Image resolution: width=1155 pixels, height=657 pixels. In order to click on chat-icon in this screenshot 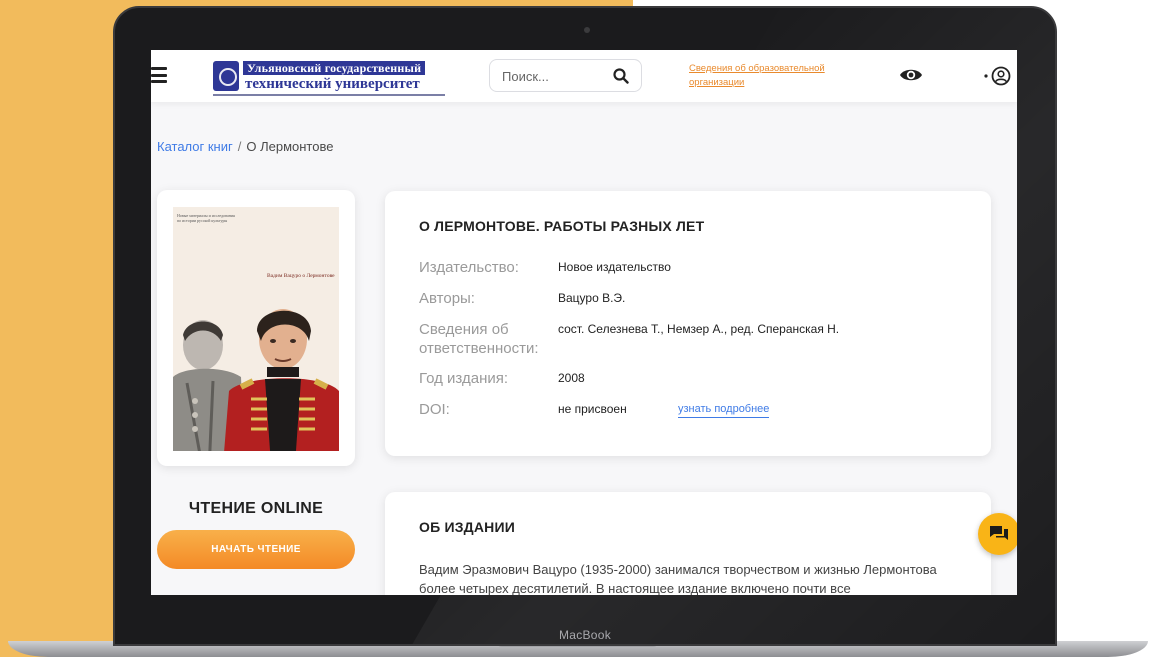, I will do `click(999, 533)`.